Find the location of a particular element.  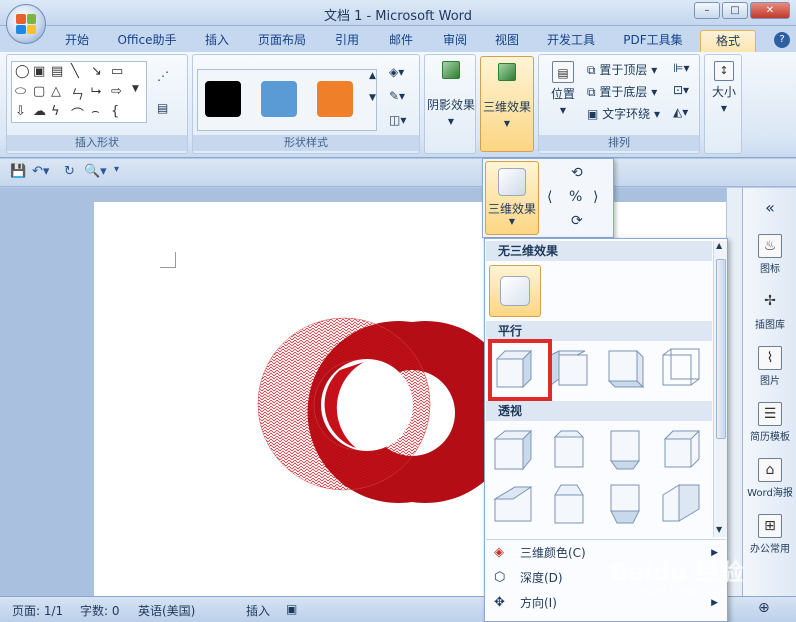

tab-page-layout: 页面布局 is located at coordinates (282, 41).